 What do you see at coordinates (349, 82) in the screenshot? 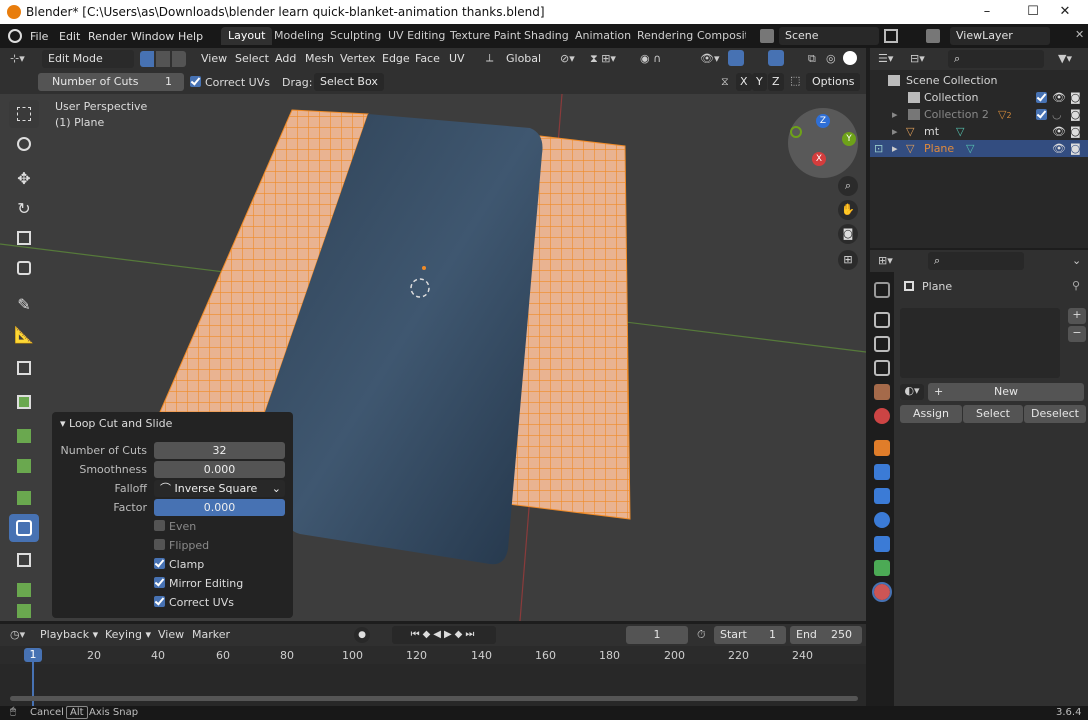
I see `drag-selector: Select Box` at bounding box center [349, 82].